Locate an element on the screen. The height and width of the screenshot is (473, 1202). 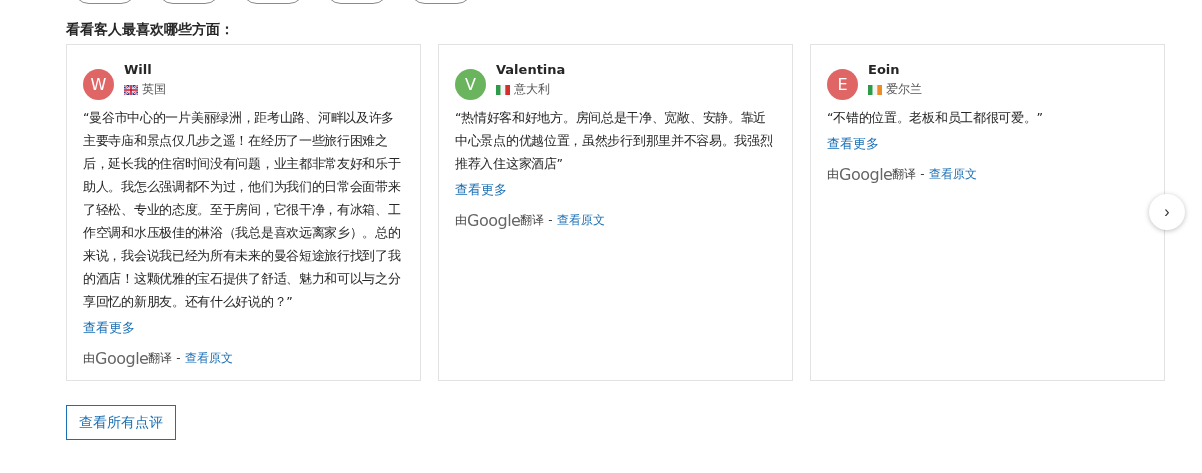
country-label: 爱尔兰 is located at coordinates (904, 89).